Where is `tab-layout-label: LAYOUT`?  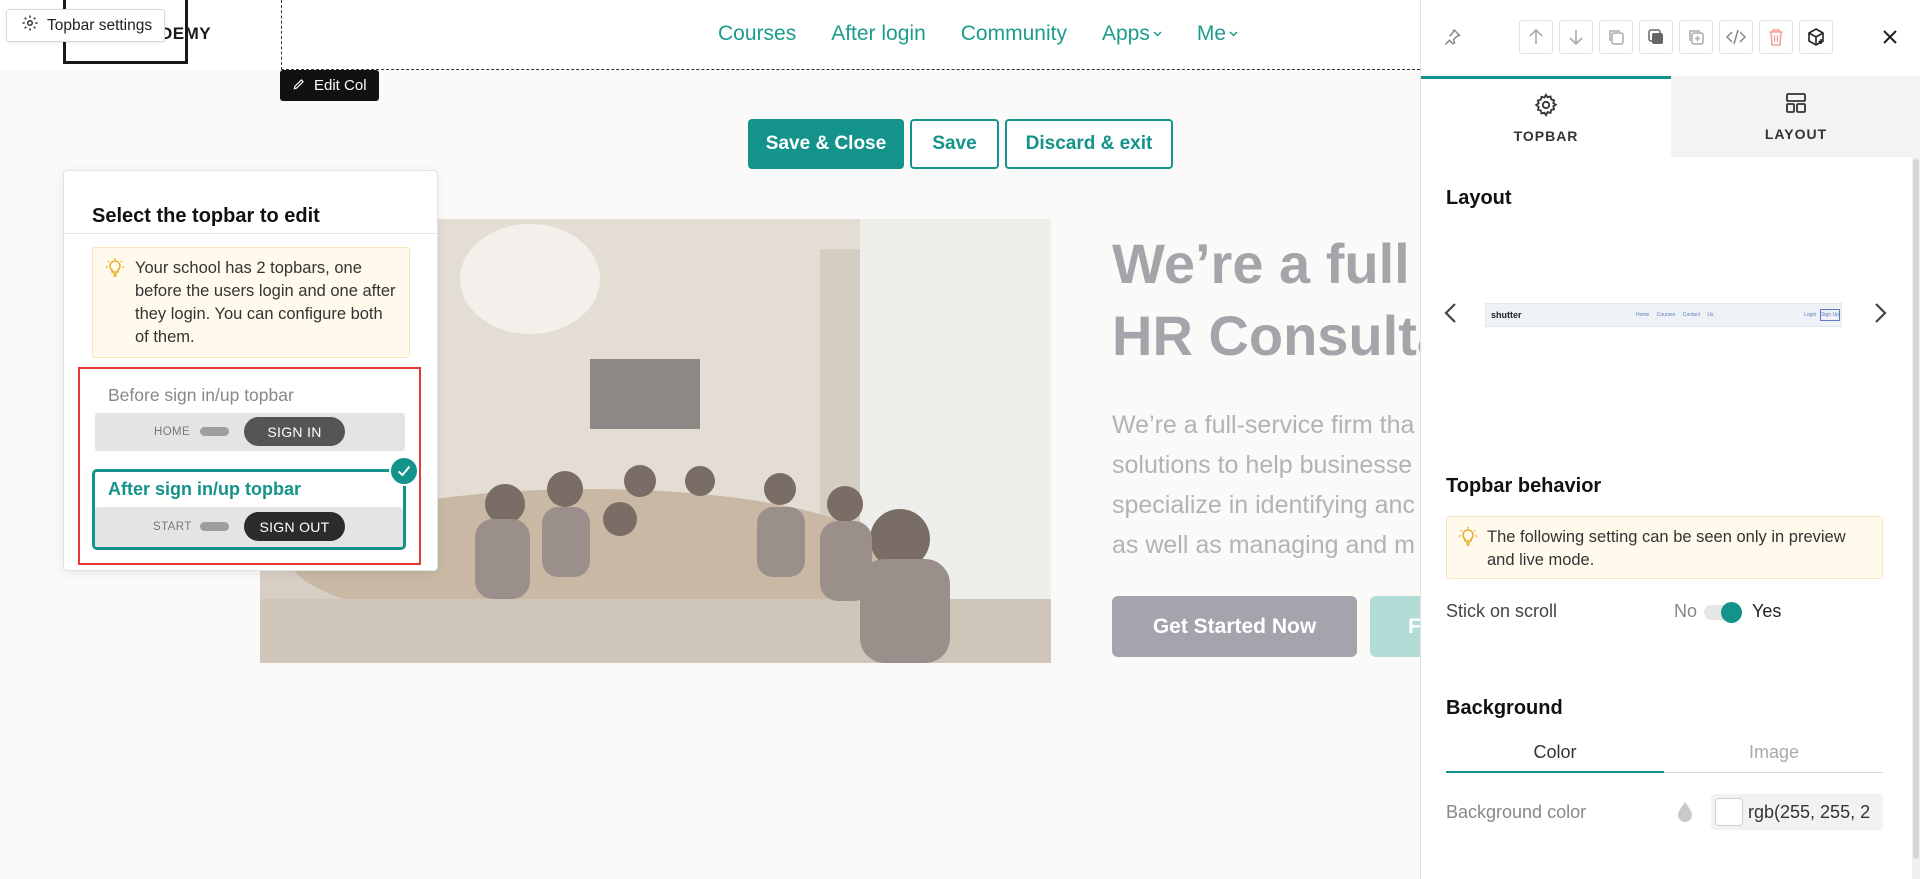 tab-layout-label: LAYOUT is located at coordinates (1796, 134).